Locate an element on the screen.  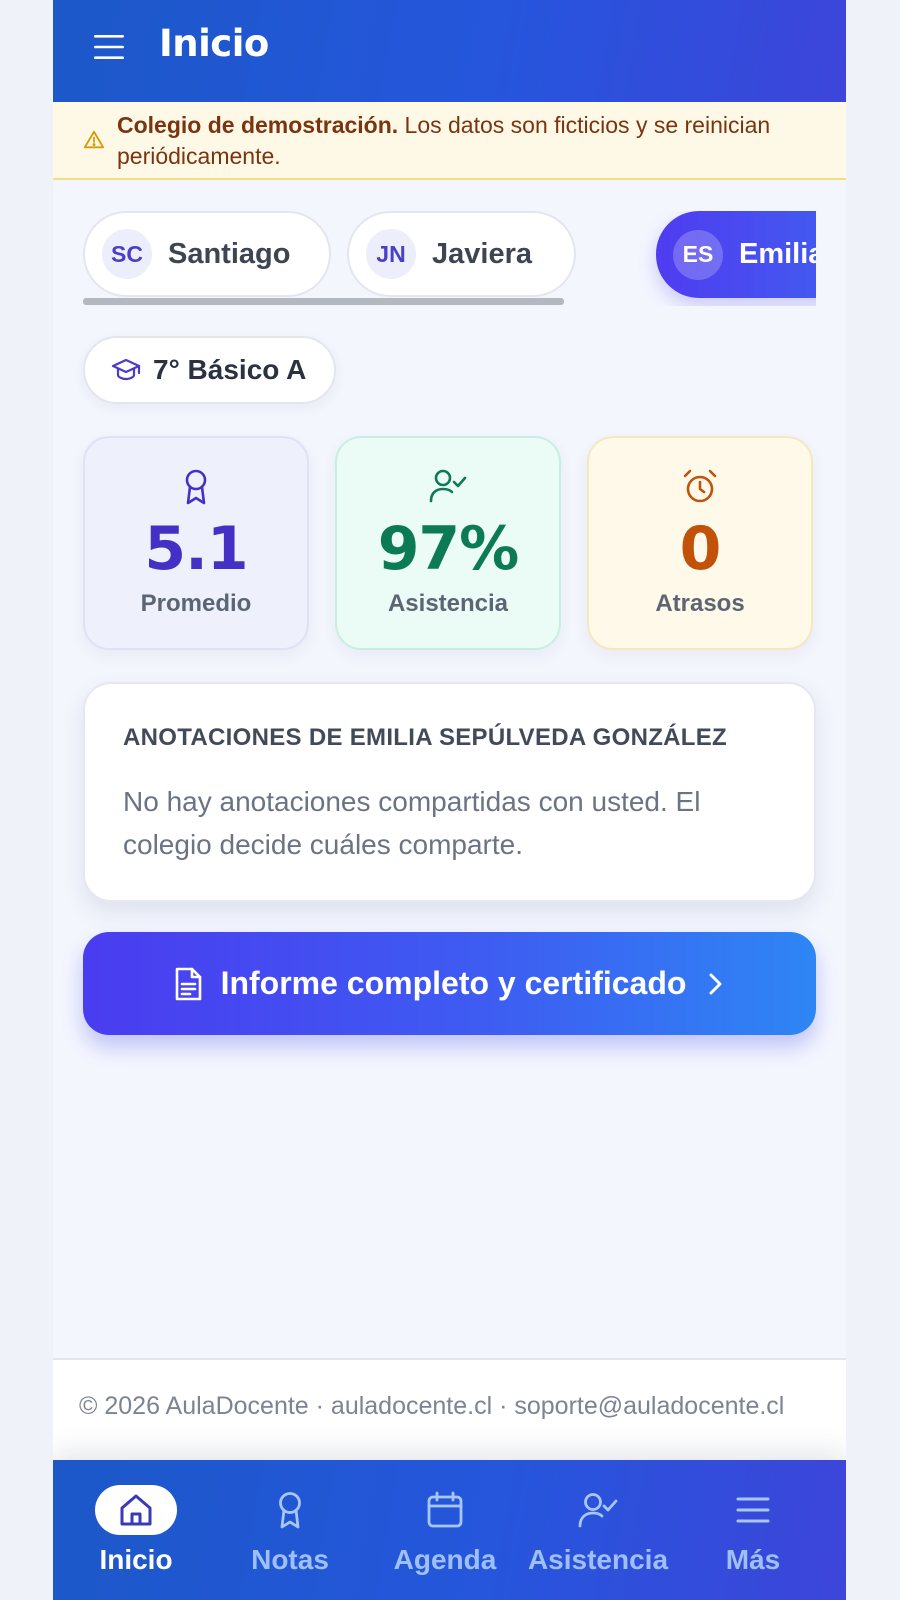
home-icon is located at coordinates (136, 1510).